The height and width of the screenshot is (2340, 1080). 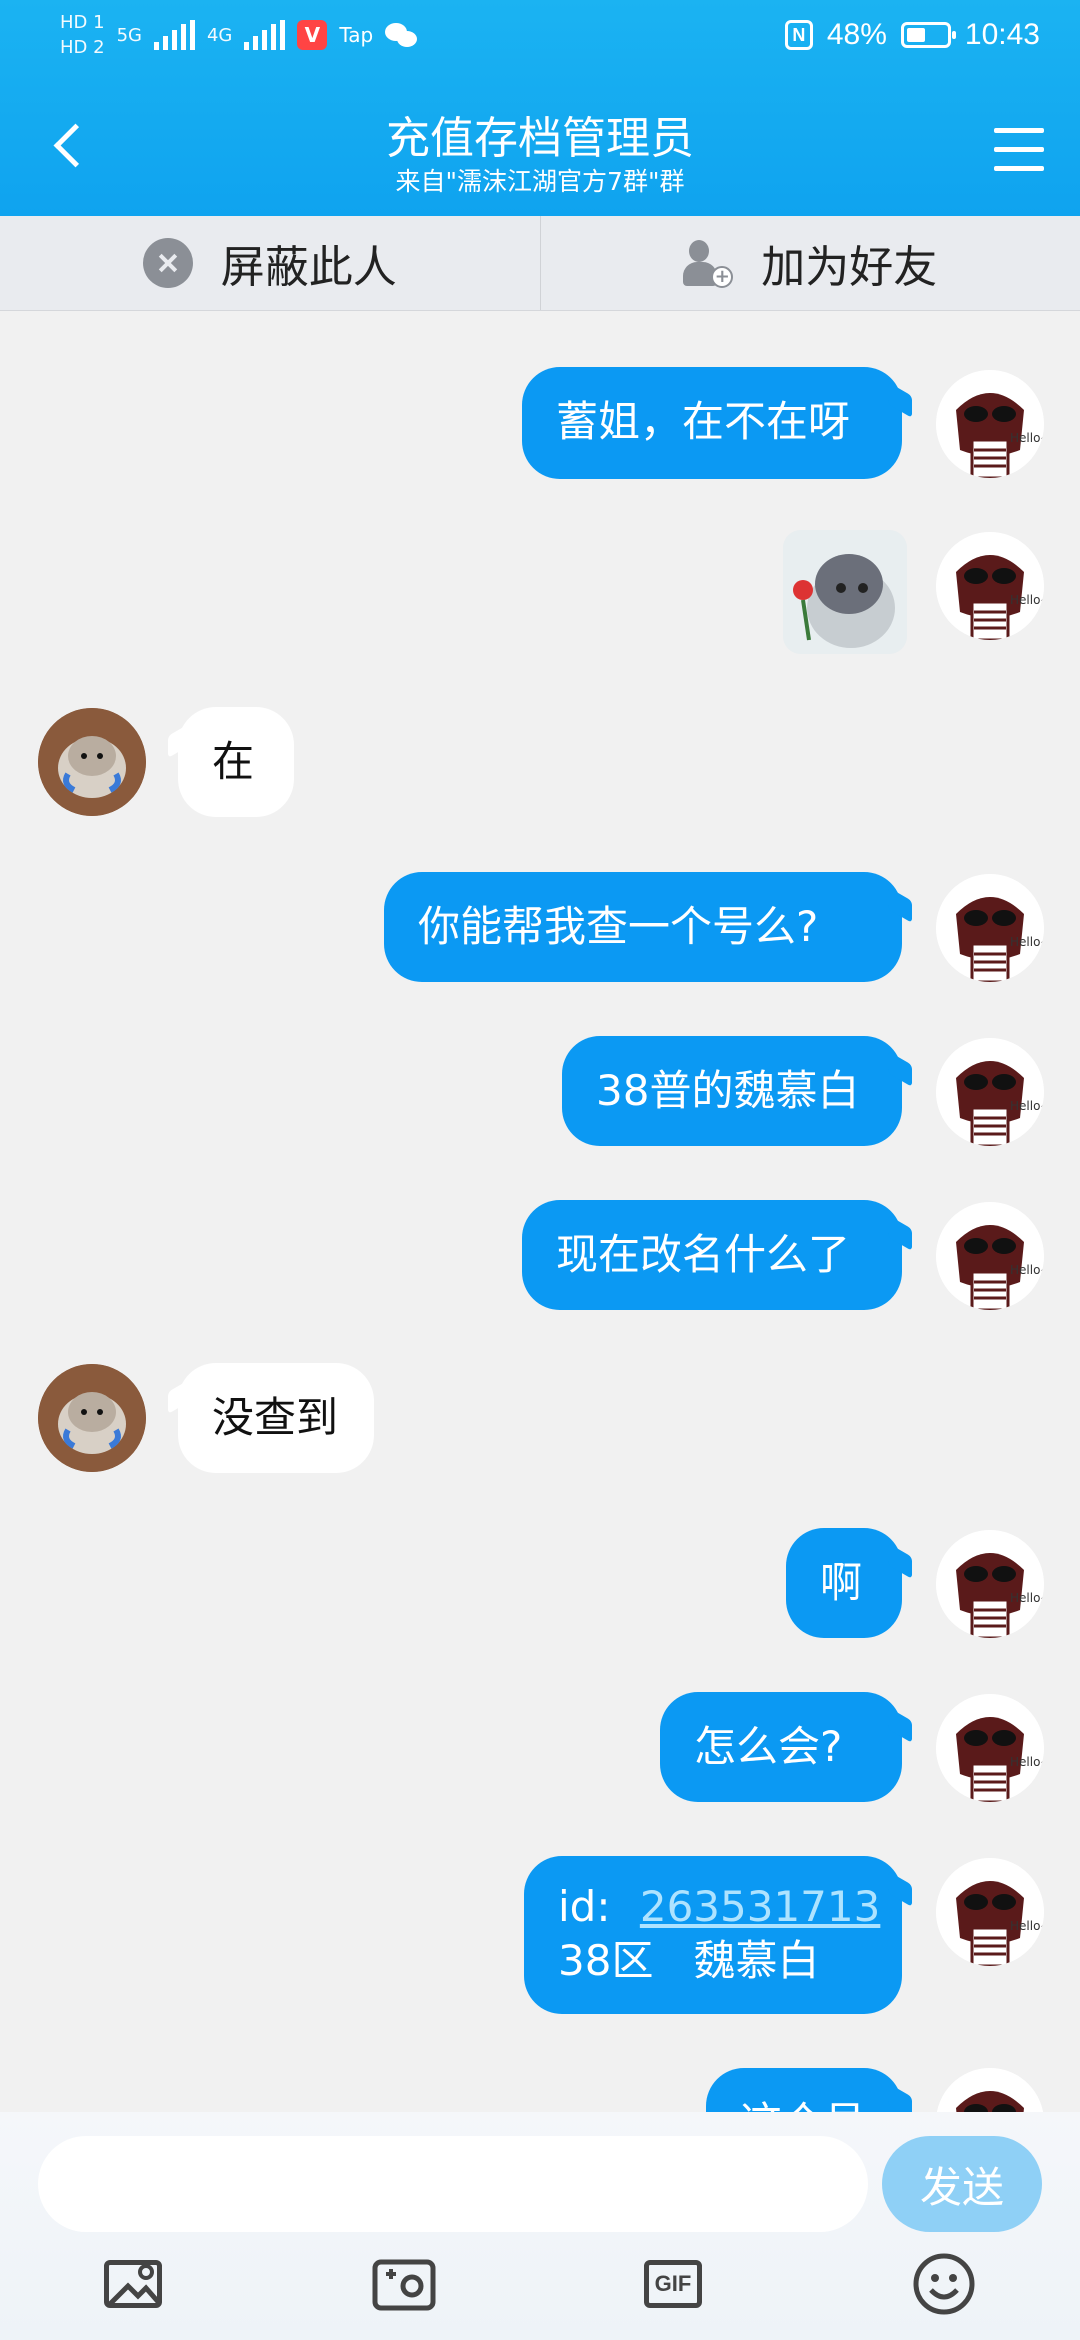 I want to click on chat-subtitle: 来自"濡沫江湖官方7群"群, so click(x=540, y=181).